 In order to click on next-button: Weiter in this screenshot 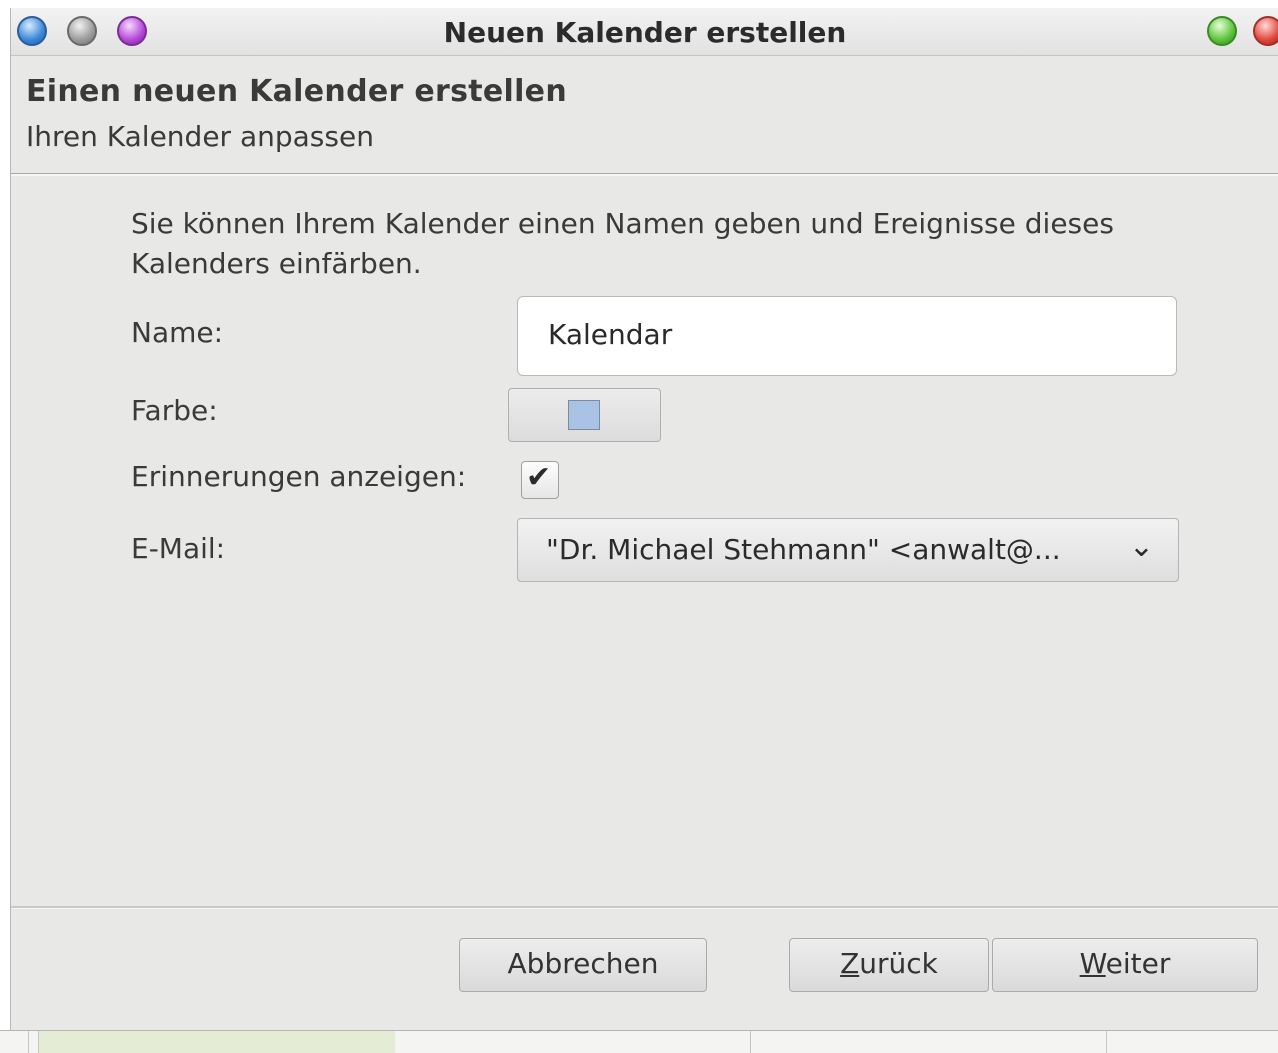, I will do `click(1125, 965)`.